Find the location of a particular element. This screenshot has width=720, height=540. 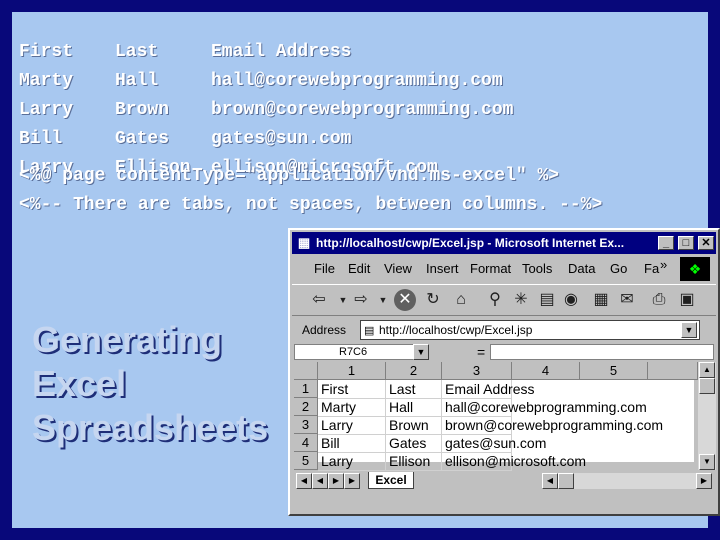

formula-bar: R7C6 ▼ = is located at coordinates (504, 353).